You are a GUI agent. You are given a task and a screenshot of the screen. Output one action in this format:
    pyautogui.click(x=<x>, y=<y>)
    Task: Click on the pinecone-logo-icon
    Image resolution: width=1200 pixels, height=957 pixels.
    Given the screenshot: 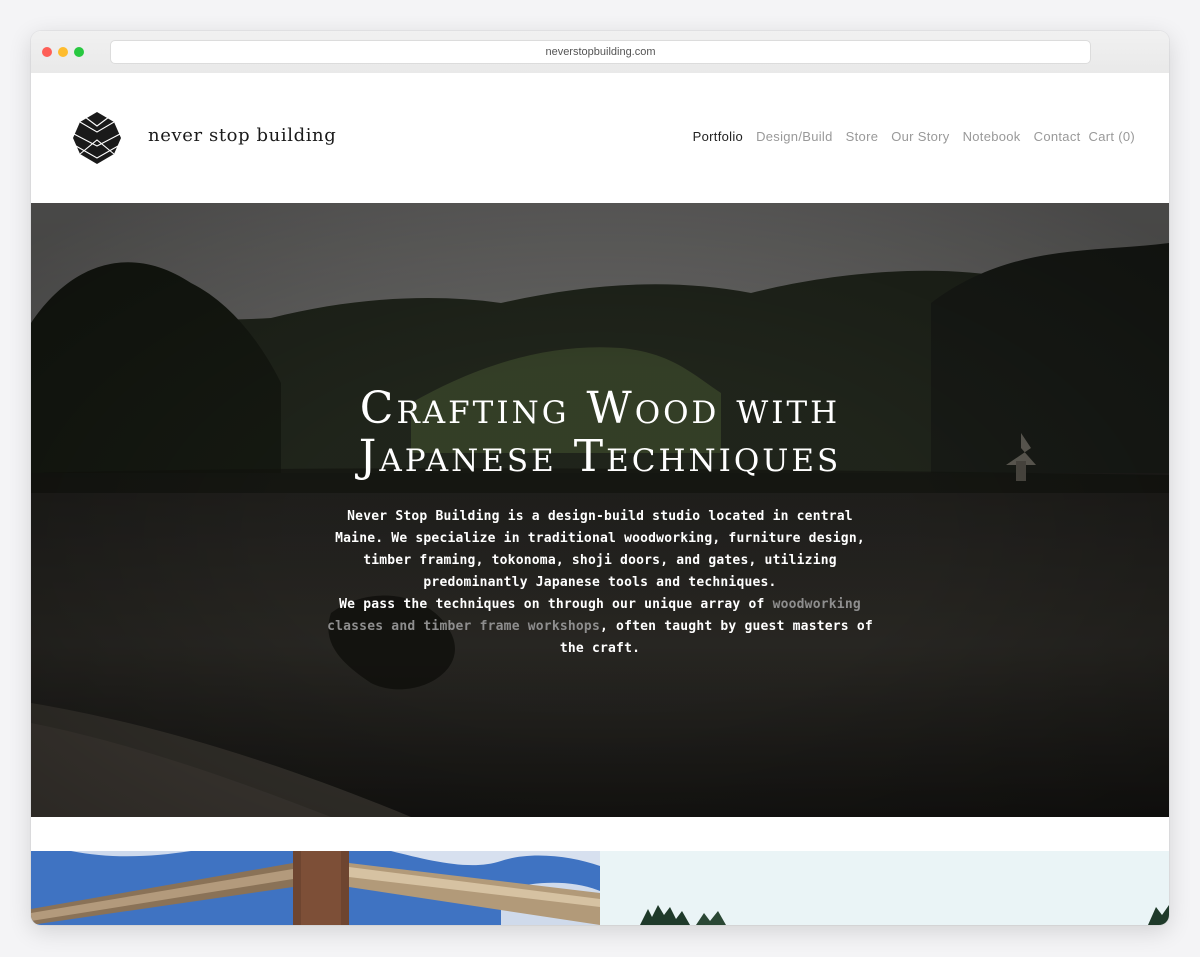 What is the action you would take?
    pyautogui.click(x=97, y=138)
    